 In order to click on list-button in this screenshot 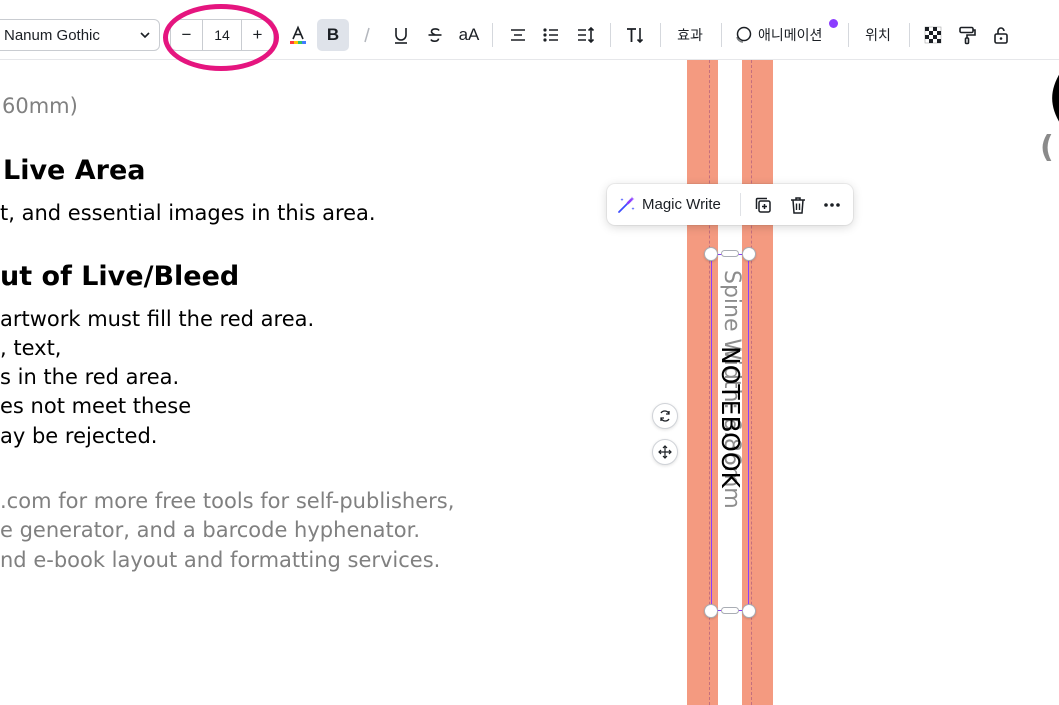, I will do `click(551, 35)`.